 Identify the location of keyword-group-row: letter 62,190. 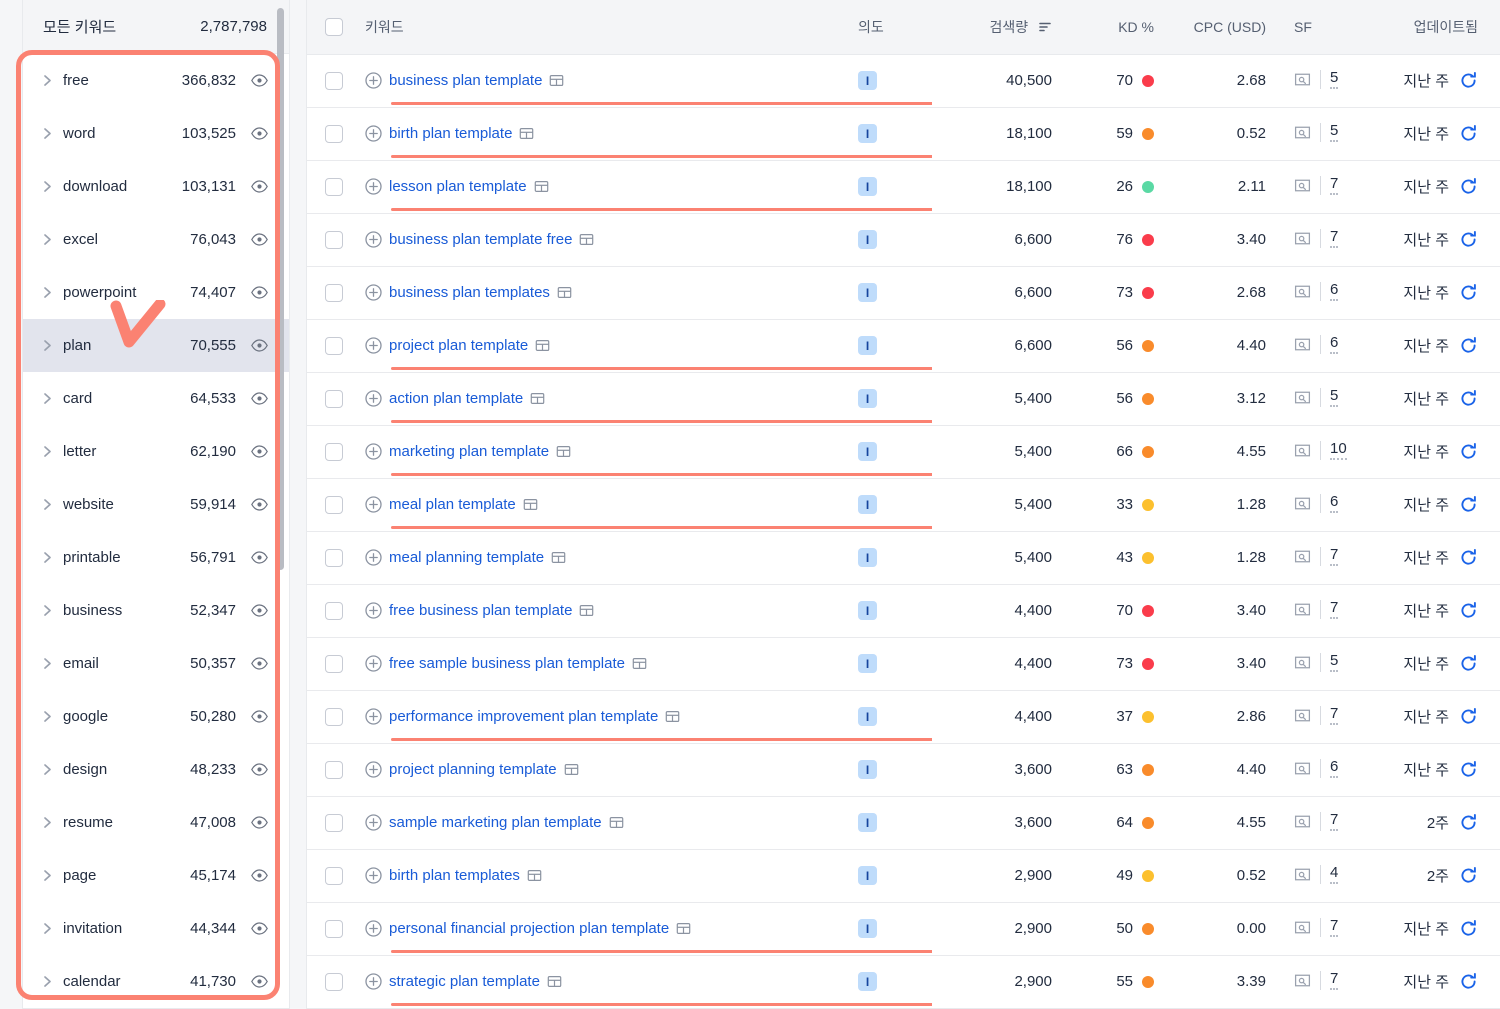
(156, 451).